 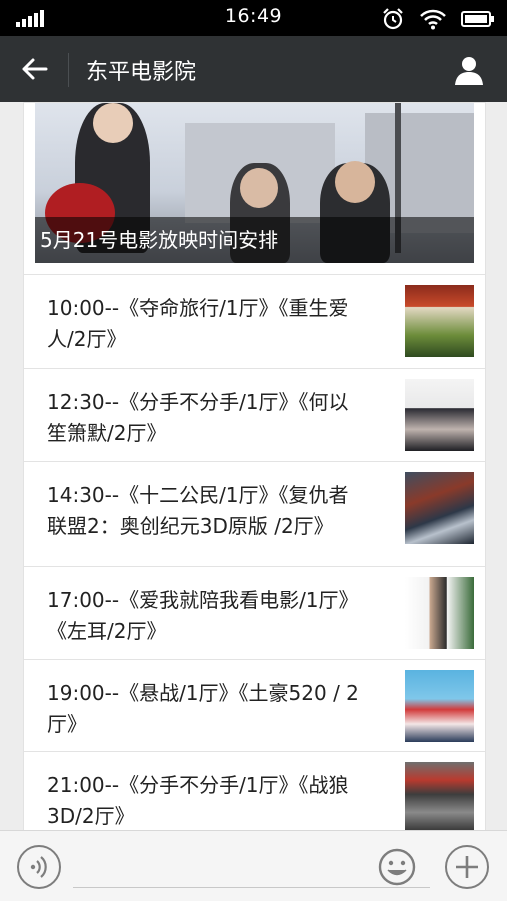 What do you see at coordinates (198, 323) in the screenshot?
I see `list-item-text: 10:00--《夺命旅行/1厅》《重生爱人/2厅》` at bounding box center [198, 323].